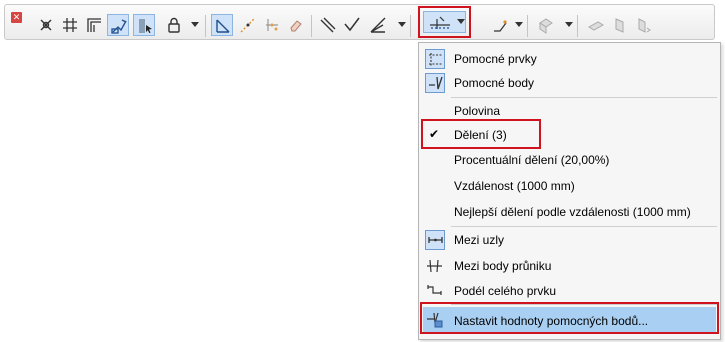 This screenshot has width=725, height=342. I want to click on padlock-icon, so click(174, 25).